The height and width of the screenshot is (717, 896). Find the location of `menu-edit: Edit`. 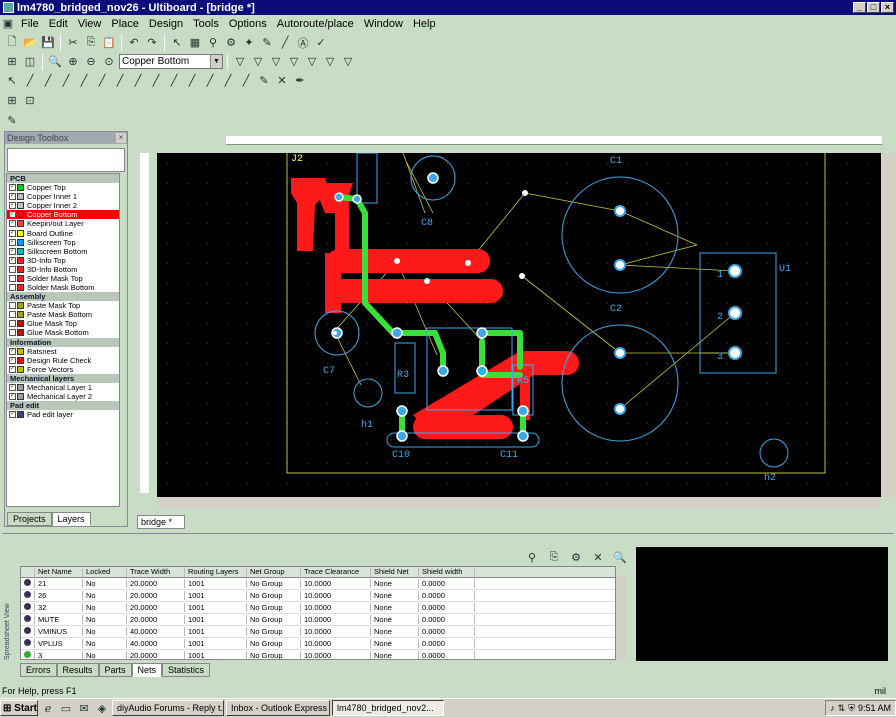

menu-edit: Edit is located at coordinates (58, 24).